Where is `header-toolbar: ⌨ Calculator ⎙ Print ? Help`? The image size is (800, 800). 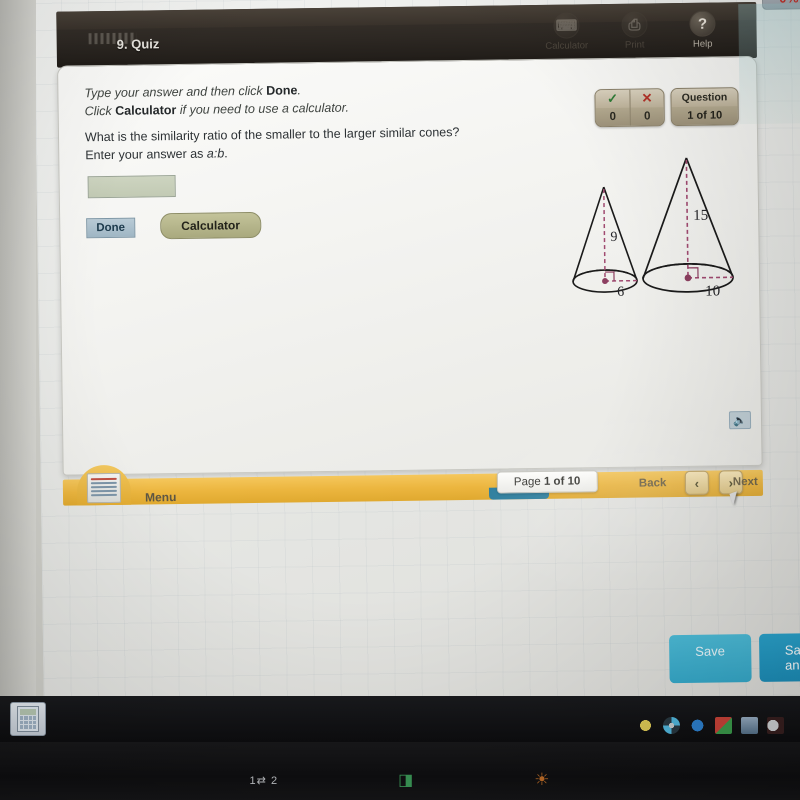 header-toolbar: ⌨ Calculator ⎙ Print ? Help is located at coordinates (634, 31).